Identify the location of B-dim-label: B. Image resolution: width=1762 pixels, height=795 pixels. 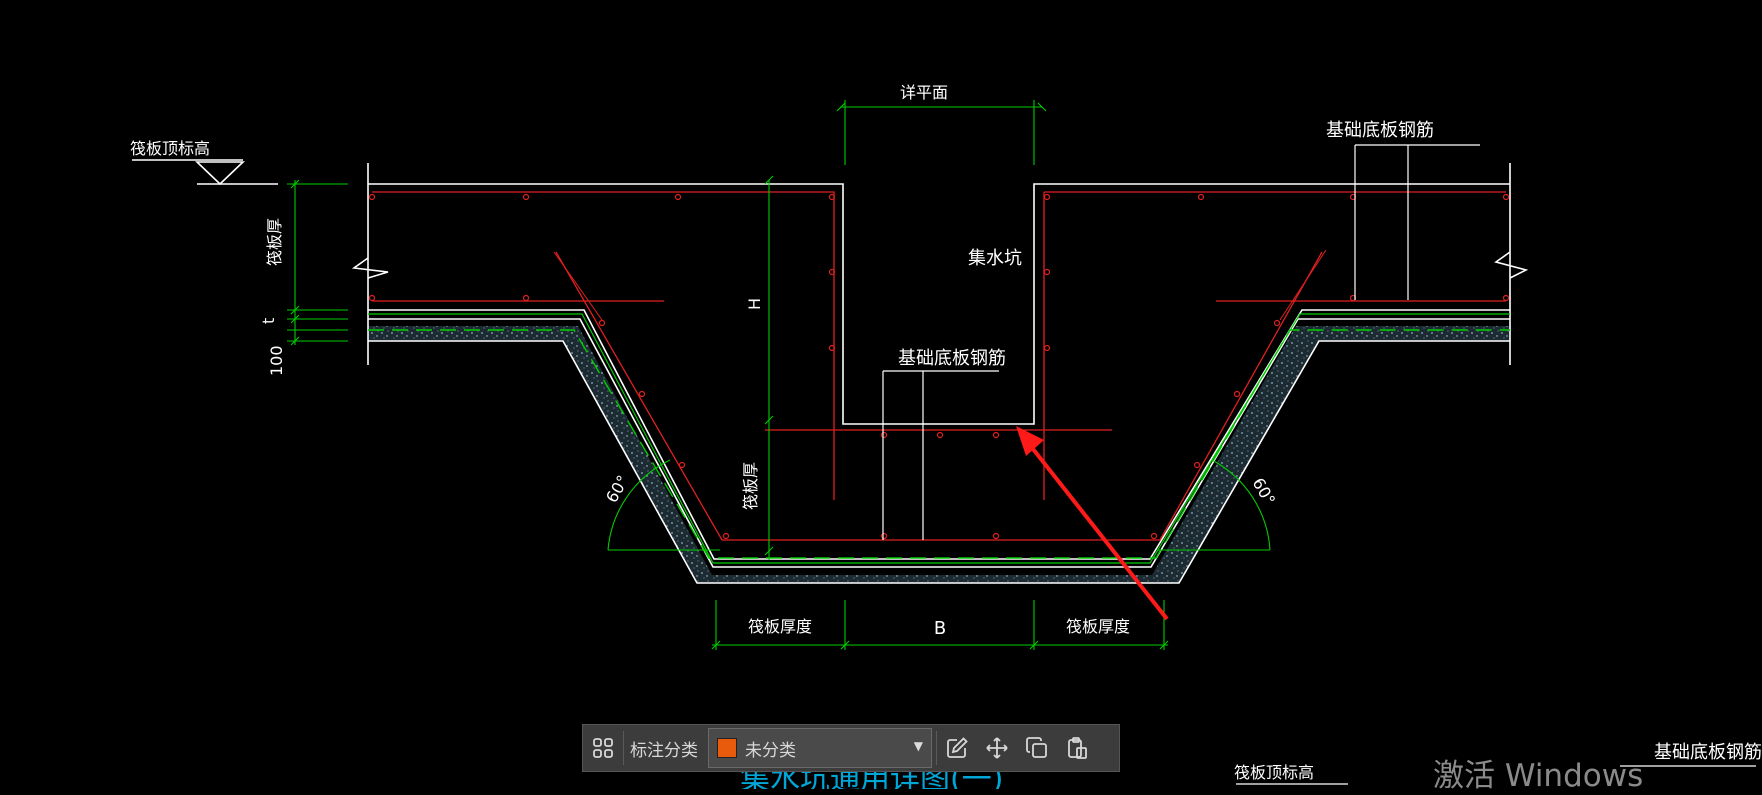
(940, 628).